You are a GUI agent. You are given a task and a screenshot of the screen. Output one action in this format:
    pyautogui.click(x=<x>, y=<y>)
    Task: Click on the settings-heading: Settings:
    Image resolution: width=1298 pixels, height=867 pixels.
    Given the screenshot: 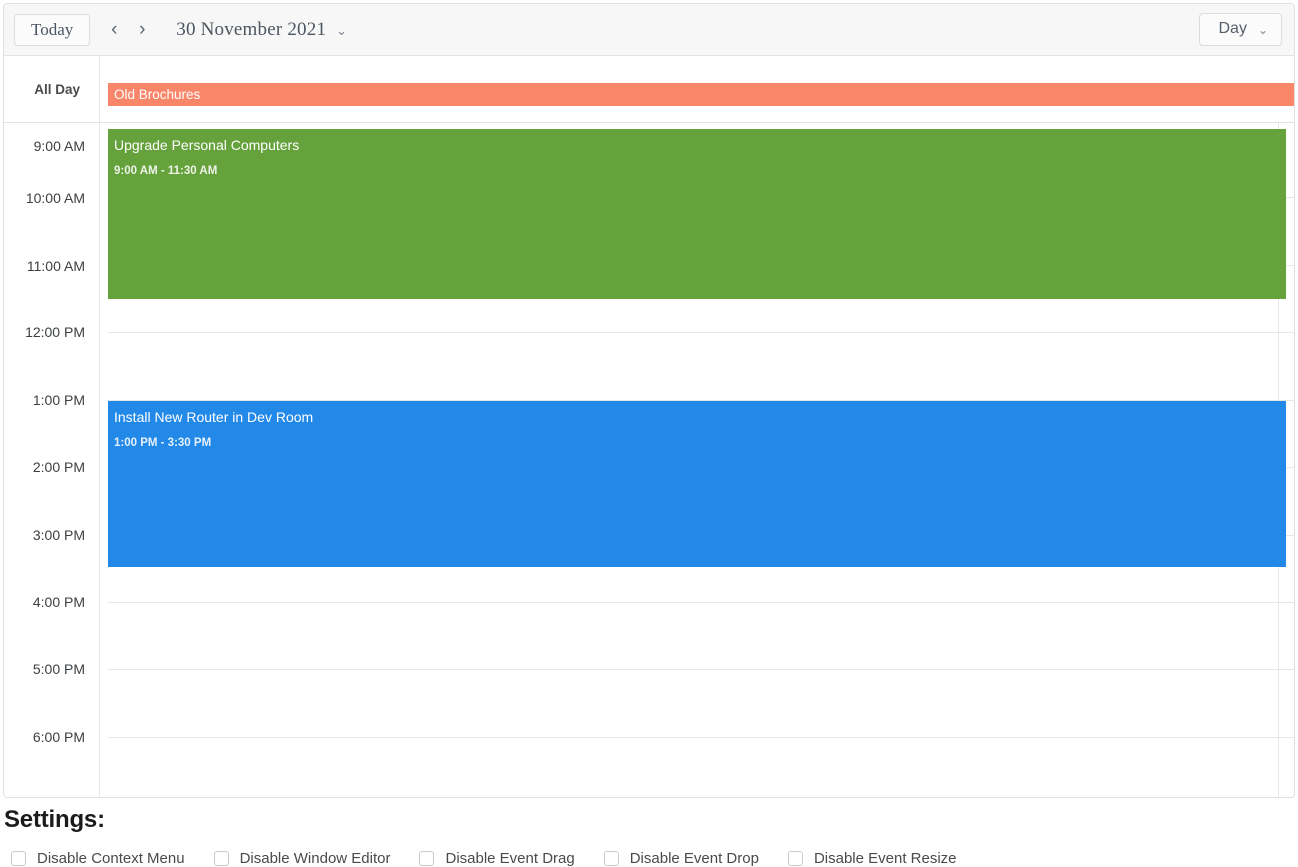 What is the action you would take?
    pyautogui.click(x=54, y=819)
    